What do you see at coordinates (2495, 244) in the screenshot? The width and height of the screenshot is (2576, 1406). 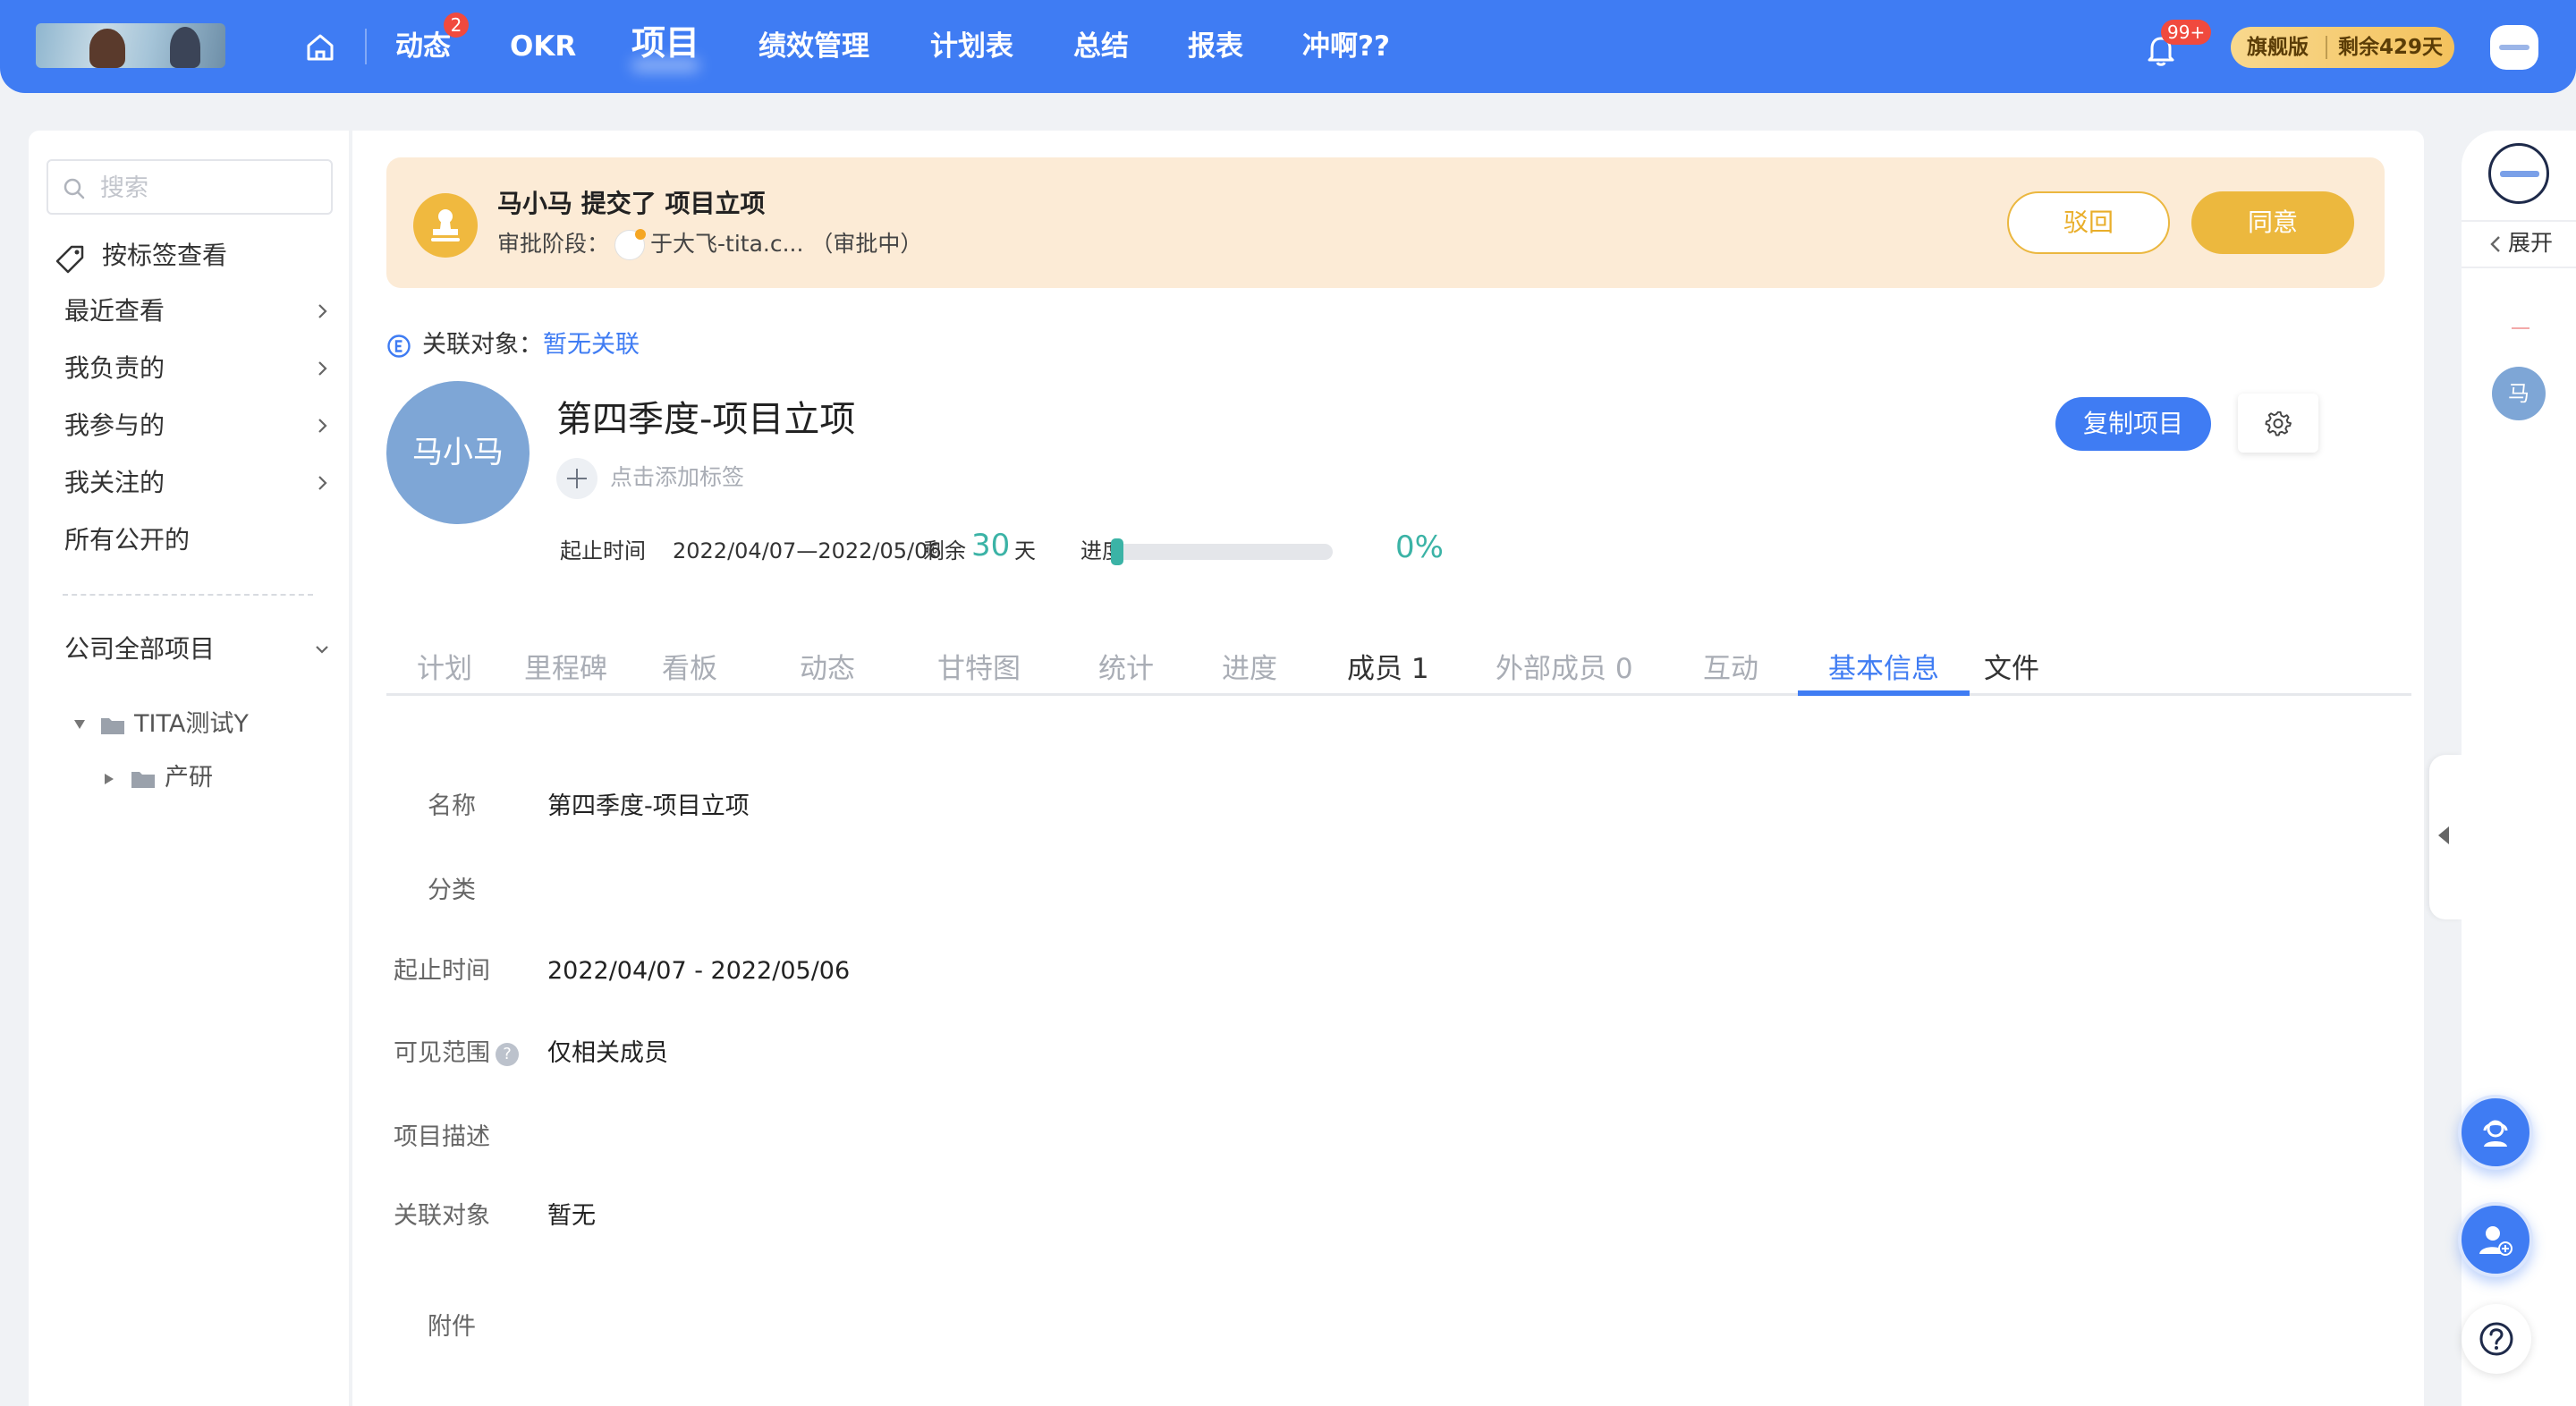 I see `chevron-left-icon` at bounding box center [2495, 244].